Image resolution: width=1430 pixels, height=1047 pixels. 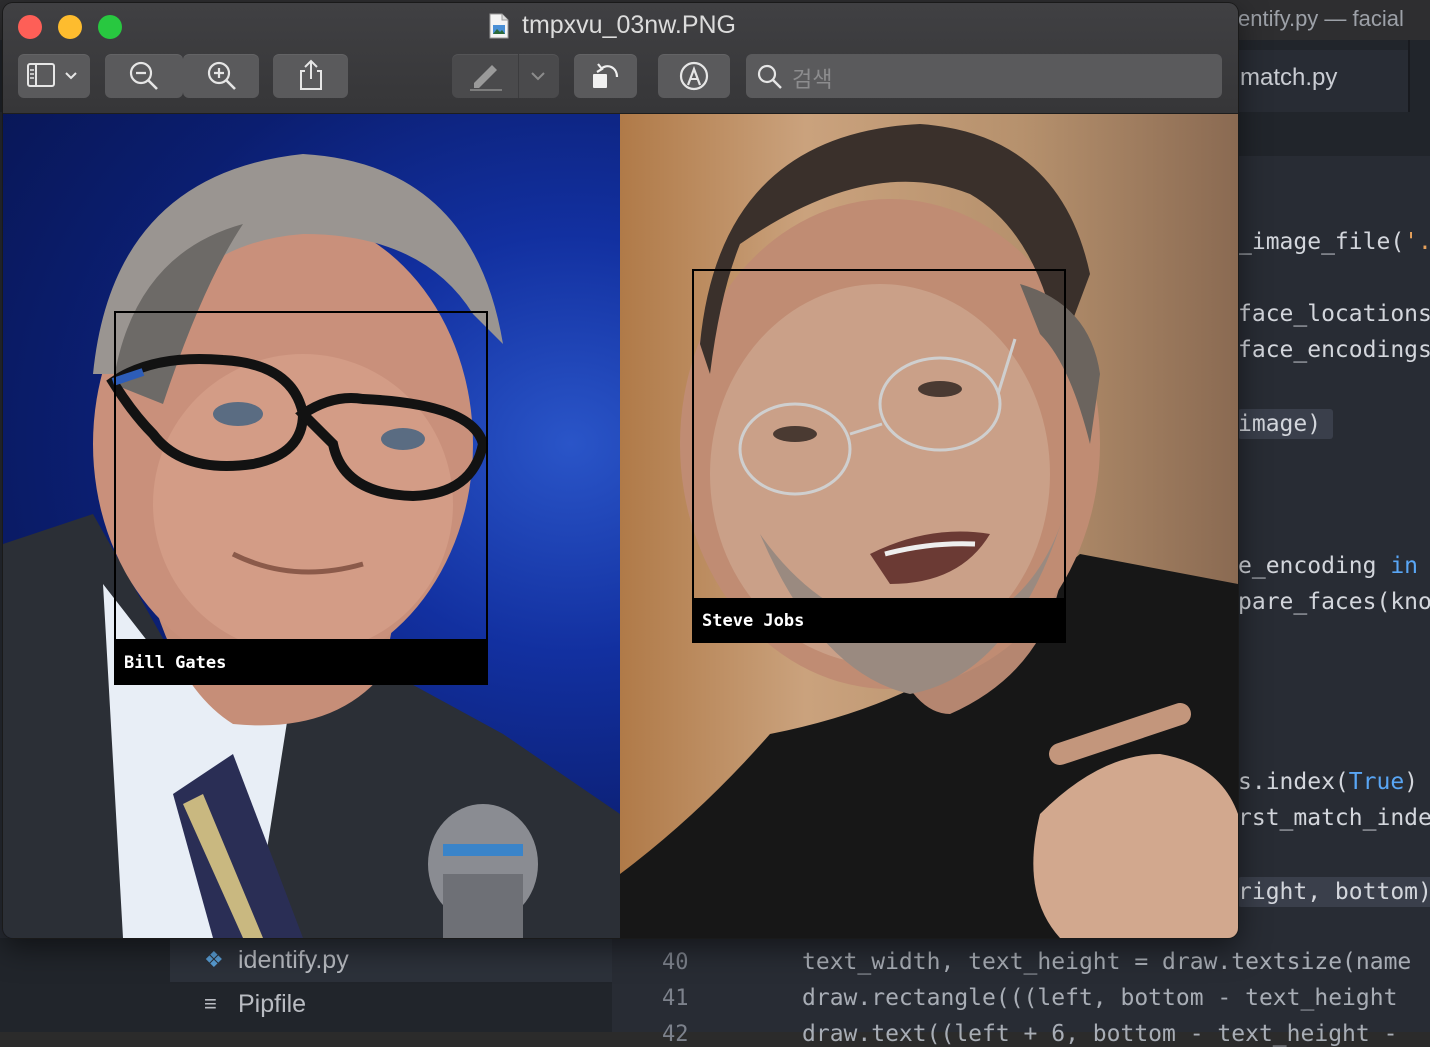 I want to click on code-line: image), so click(x=1286, y=424).